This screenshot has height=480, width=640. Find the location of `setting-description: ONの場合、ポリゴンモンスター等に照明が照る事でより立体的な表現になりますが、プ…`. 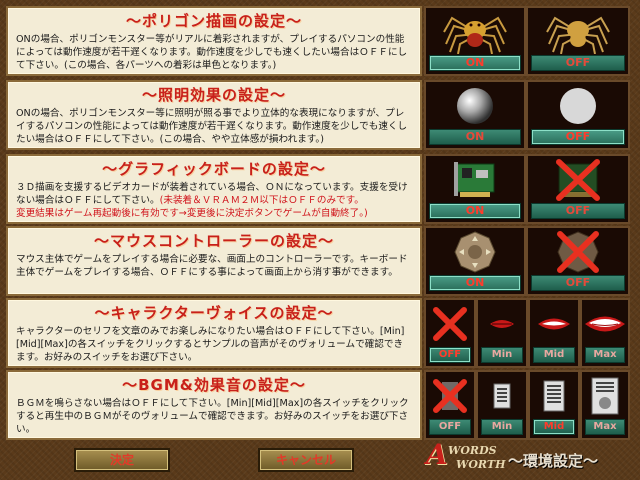

setting-description: ONの場合、ポリゴンモンスター等に照明が照る事でより立体的な表現になりますが、プ… is located at coordinates (212, 126).